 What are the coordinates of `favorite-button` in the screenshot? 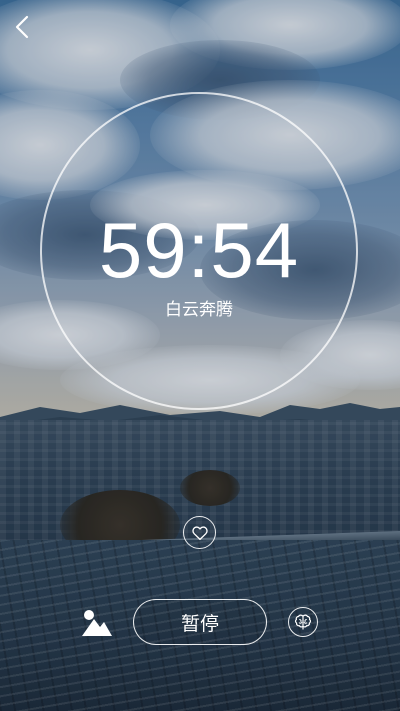 It's located at (199, 532).